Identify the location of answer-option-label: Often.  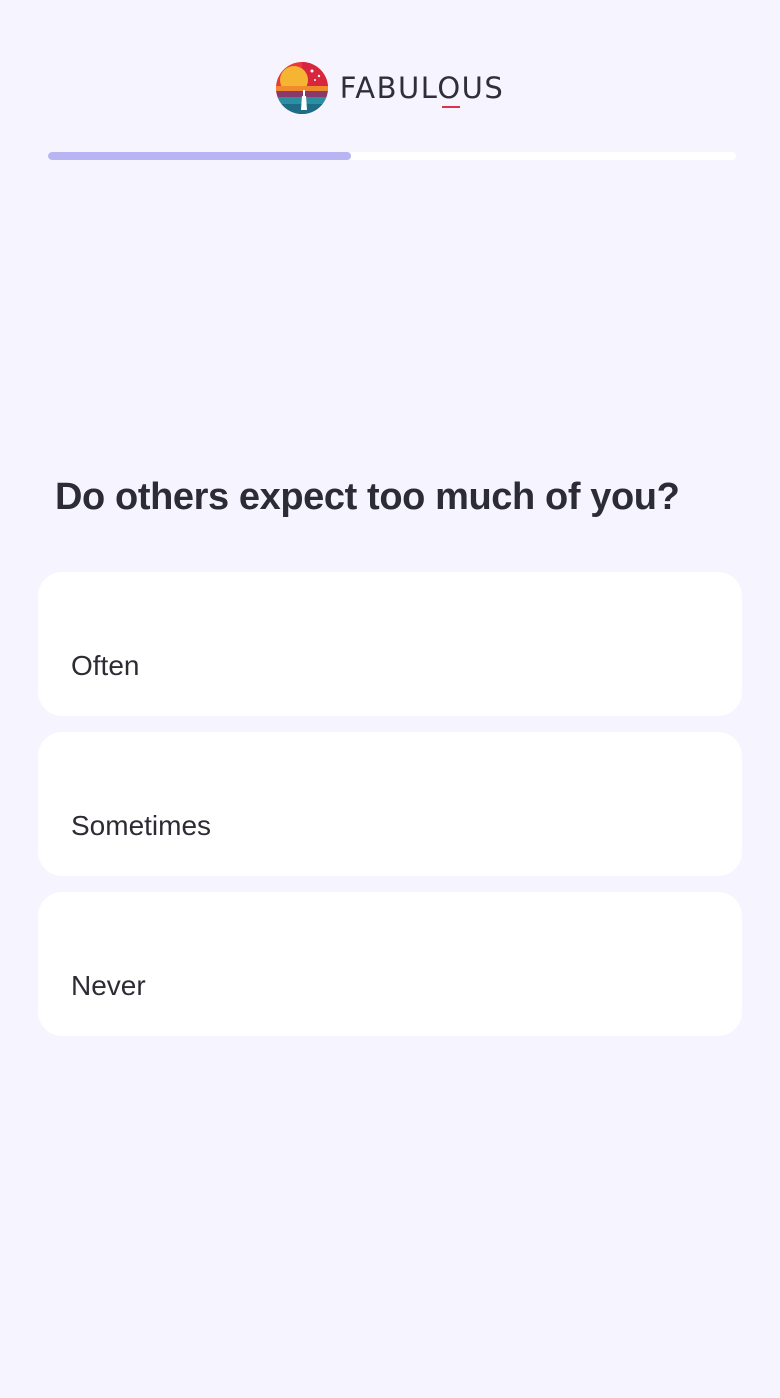
(105, 665).